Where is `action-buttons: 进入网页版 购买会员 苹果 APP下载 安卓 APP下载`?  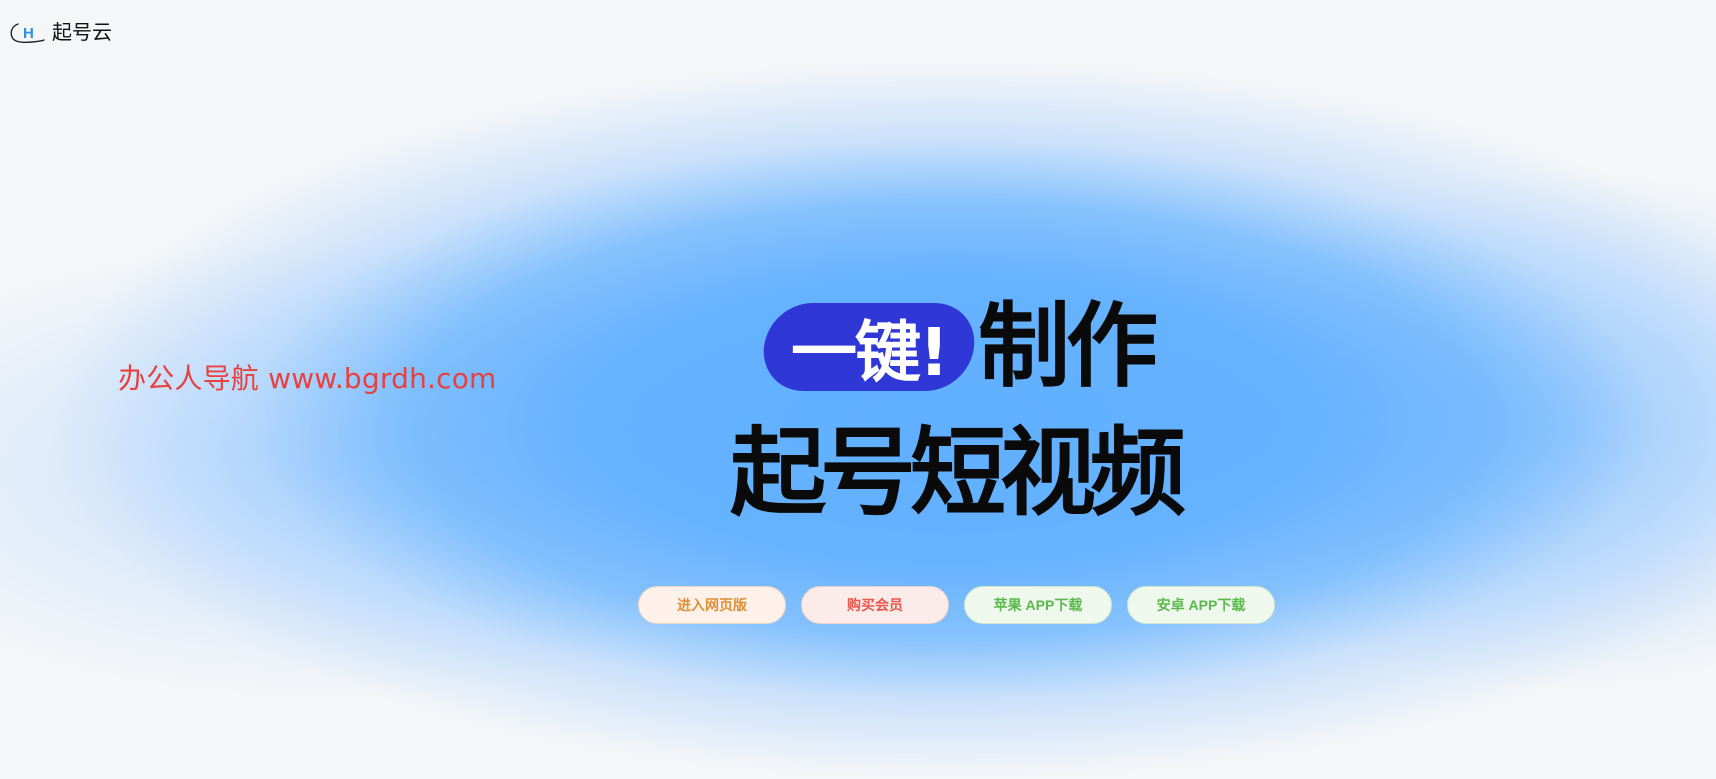
action-buttons: 进入网页版 购买会员 苹果 APP下载 安卓 APP下载 is located at coordinates (956, 605).